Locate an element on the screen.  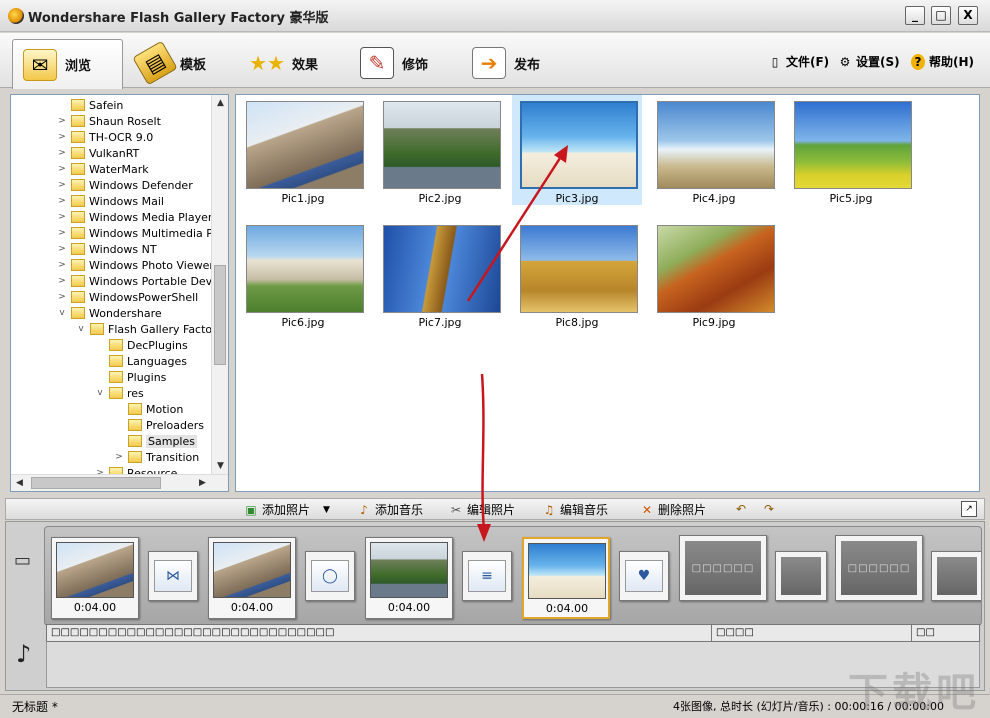
add-photo-icon: ▣ is located at coordinates (251, 509).